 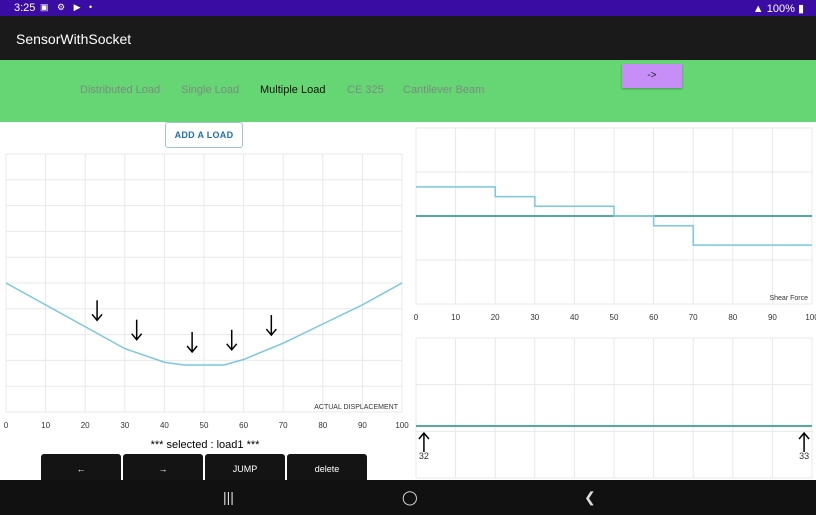 What do you see at coordinates (243, 425) in the screenshot?
I see `disp-x-tick-label: 60` at bounding box center [243, 425].